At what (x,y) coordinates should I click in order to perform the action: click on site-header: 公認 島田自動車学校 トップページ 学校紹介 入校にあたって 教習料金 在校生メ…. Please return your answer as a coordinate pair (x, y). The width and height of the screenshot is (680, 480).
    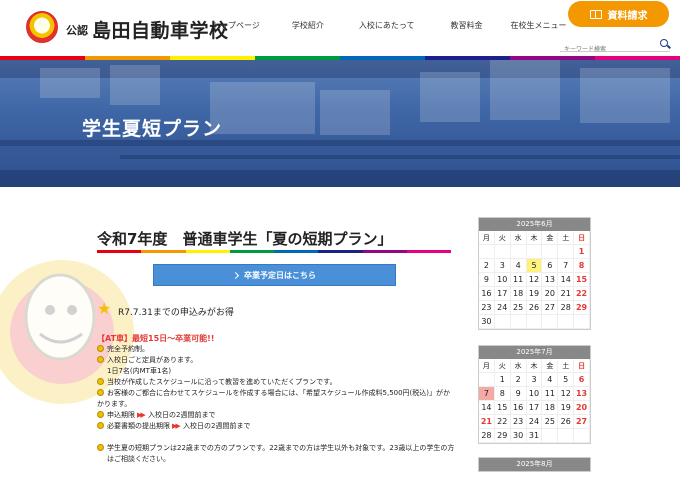
    Looking at the image, I should click on (340, 28).